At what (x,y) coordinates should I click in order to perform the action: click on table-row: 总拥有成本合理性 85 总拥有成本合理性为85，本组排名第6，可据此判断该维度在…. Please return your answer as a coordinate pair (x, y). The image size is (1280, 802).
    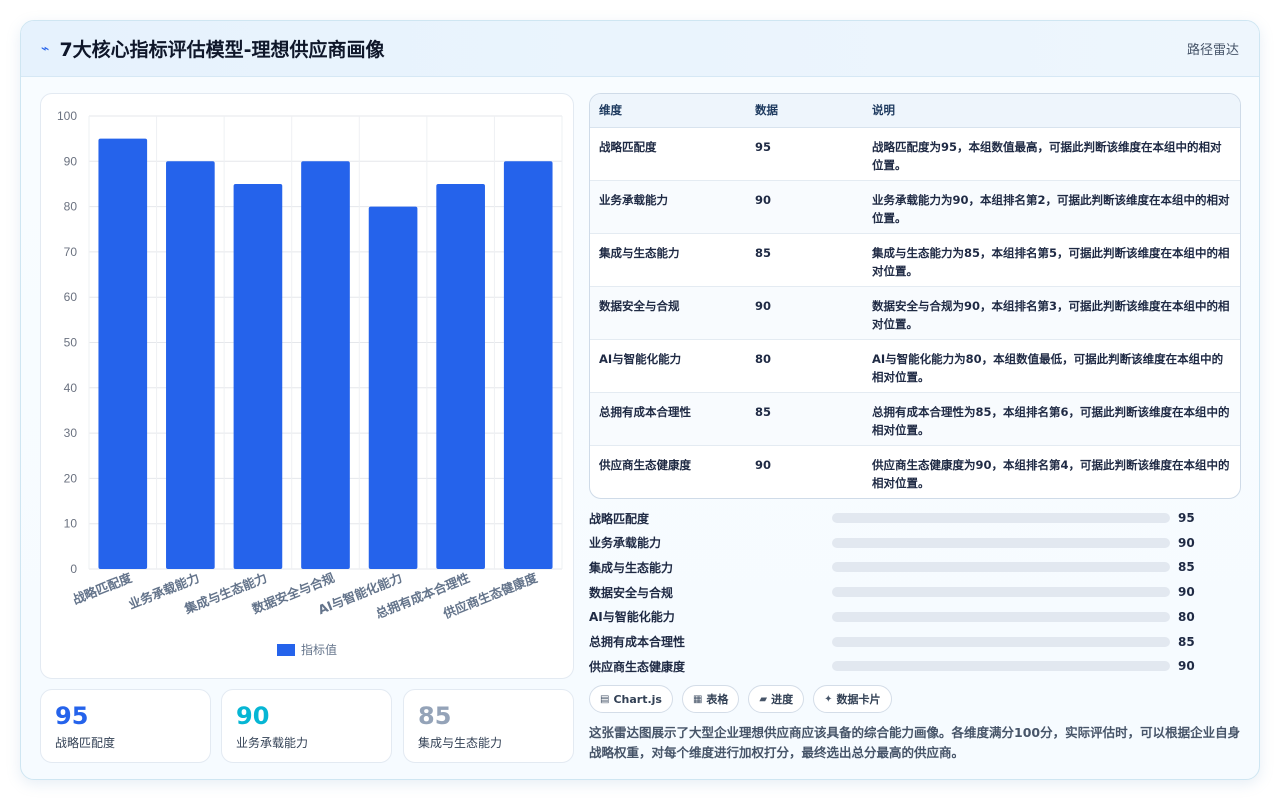
    Looking at the image, I should click on (915, 419).